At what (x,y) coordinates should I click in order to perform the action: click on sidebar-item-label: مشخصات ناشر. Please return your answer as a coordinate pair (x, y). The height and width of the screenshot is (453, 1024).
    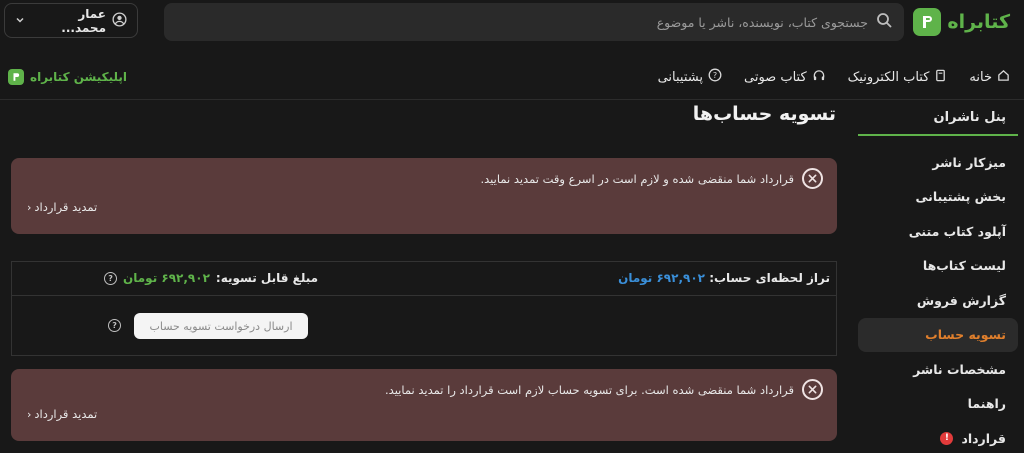
    Looking at the image, I should click on (959, 369).